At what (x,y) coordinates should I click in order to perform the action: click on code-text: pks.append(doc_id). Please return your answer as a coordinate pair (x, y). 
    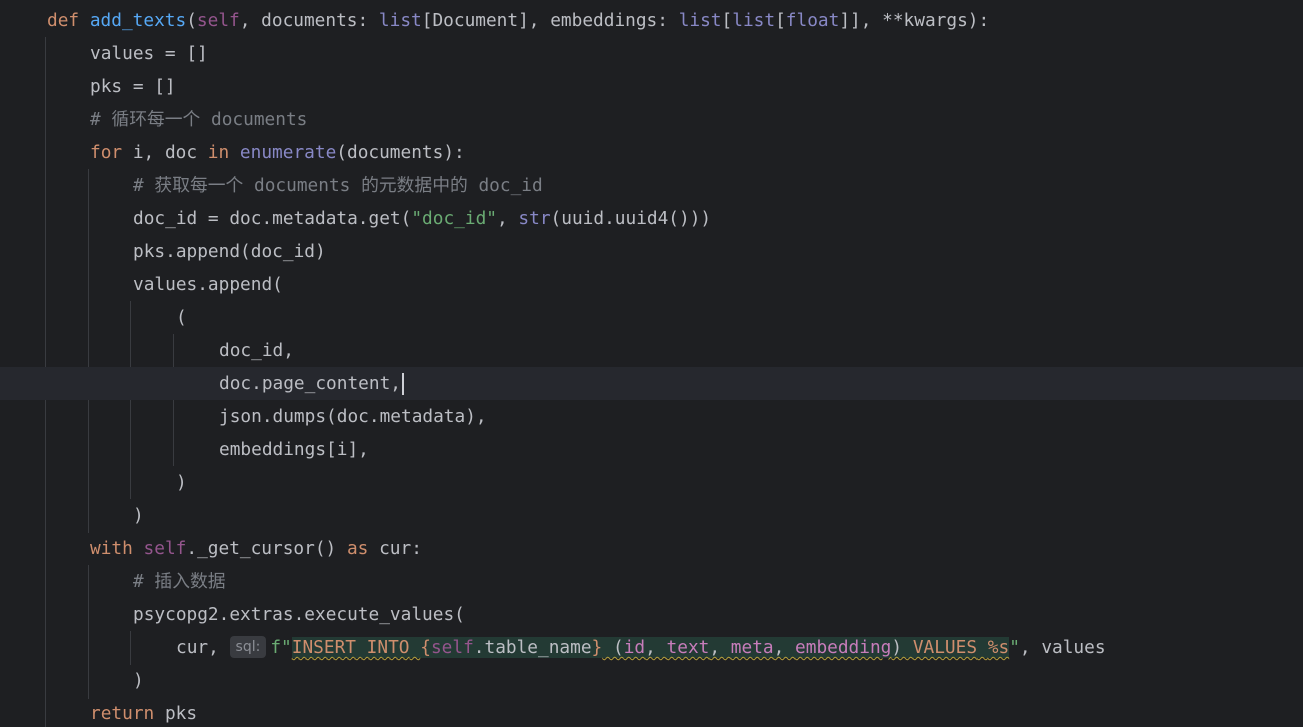
    Looking at the image, I should click on (229, 251).